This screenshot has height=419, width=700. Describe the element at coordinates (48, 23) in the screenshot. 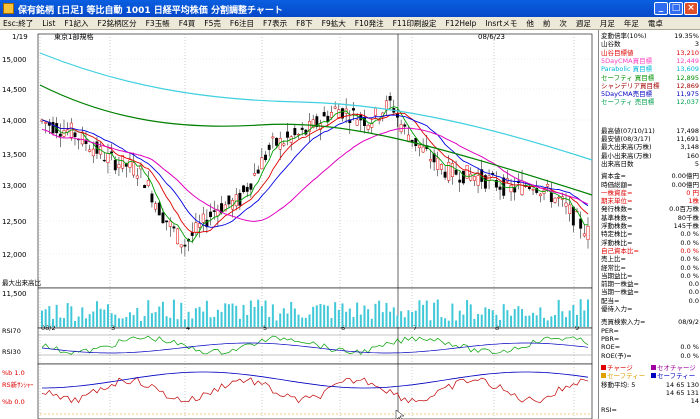

I see `menu-item-1: List` at that location.